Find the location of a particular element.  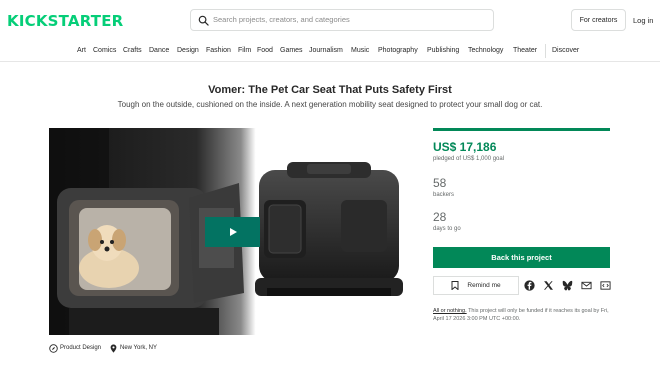

category-fashion: Fashion is located at coordinates (218, 50).